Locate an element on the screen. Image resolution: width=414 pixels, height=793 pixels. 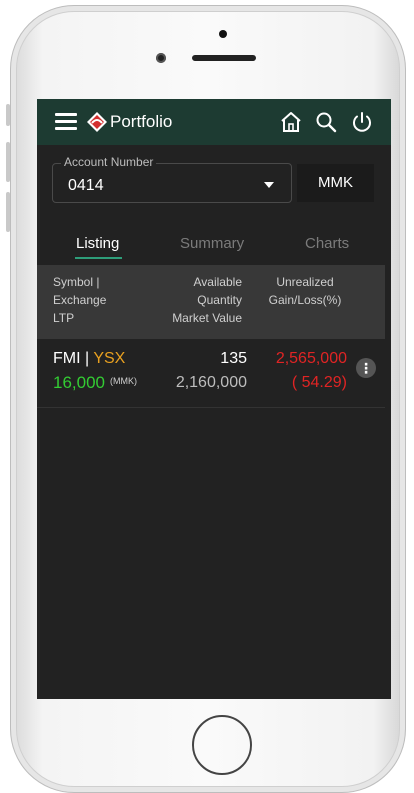
symbol-code: FMI is located at coordinates (67, 358).